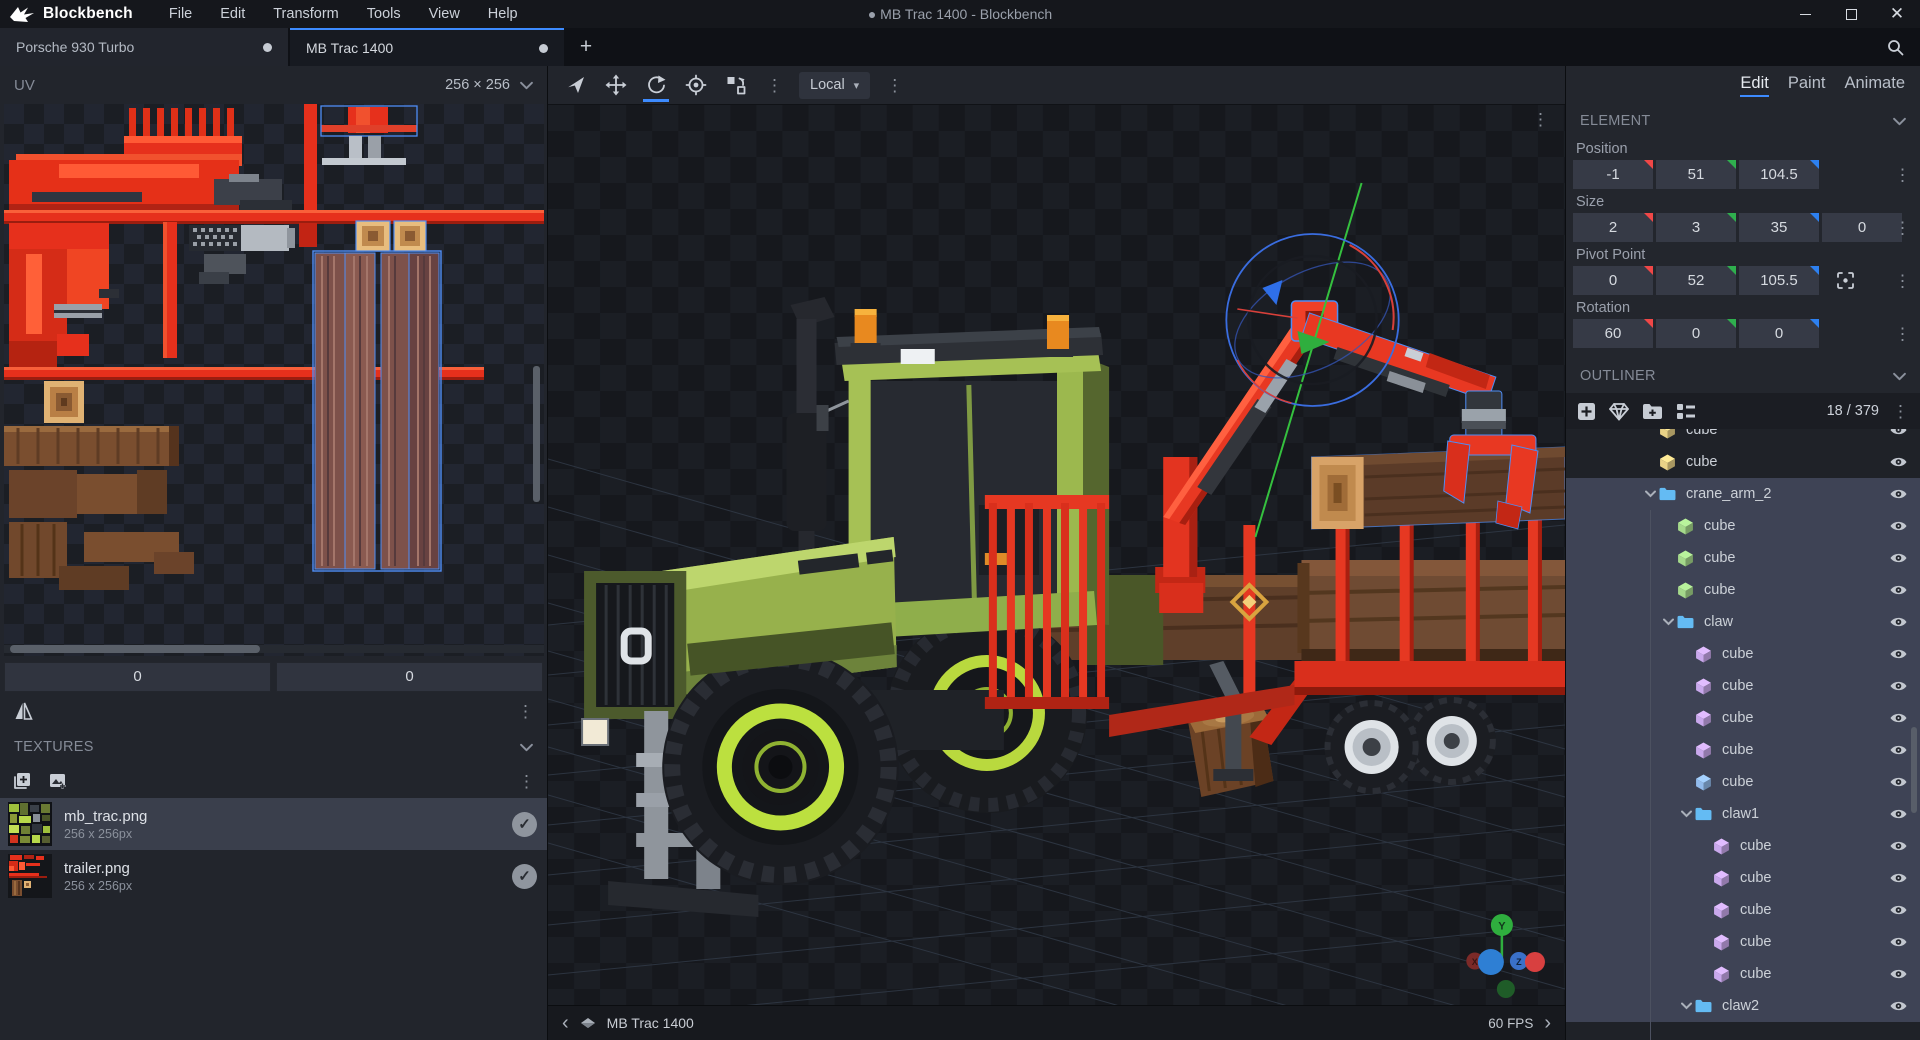  What do you see at coordinates (1902, 280) in the screenshot?
I see `pivot-menu-dots: ⋮` at bounding box center [1902, 280].